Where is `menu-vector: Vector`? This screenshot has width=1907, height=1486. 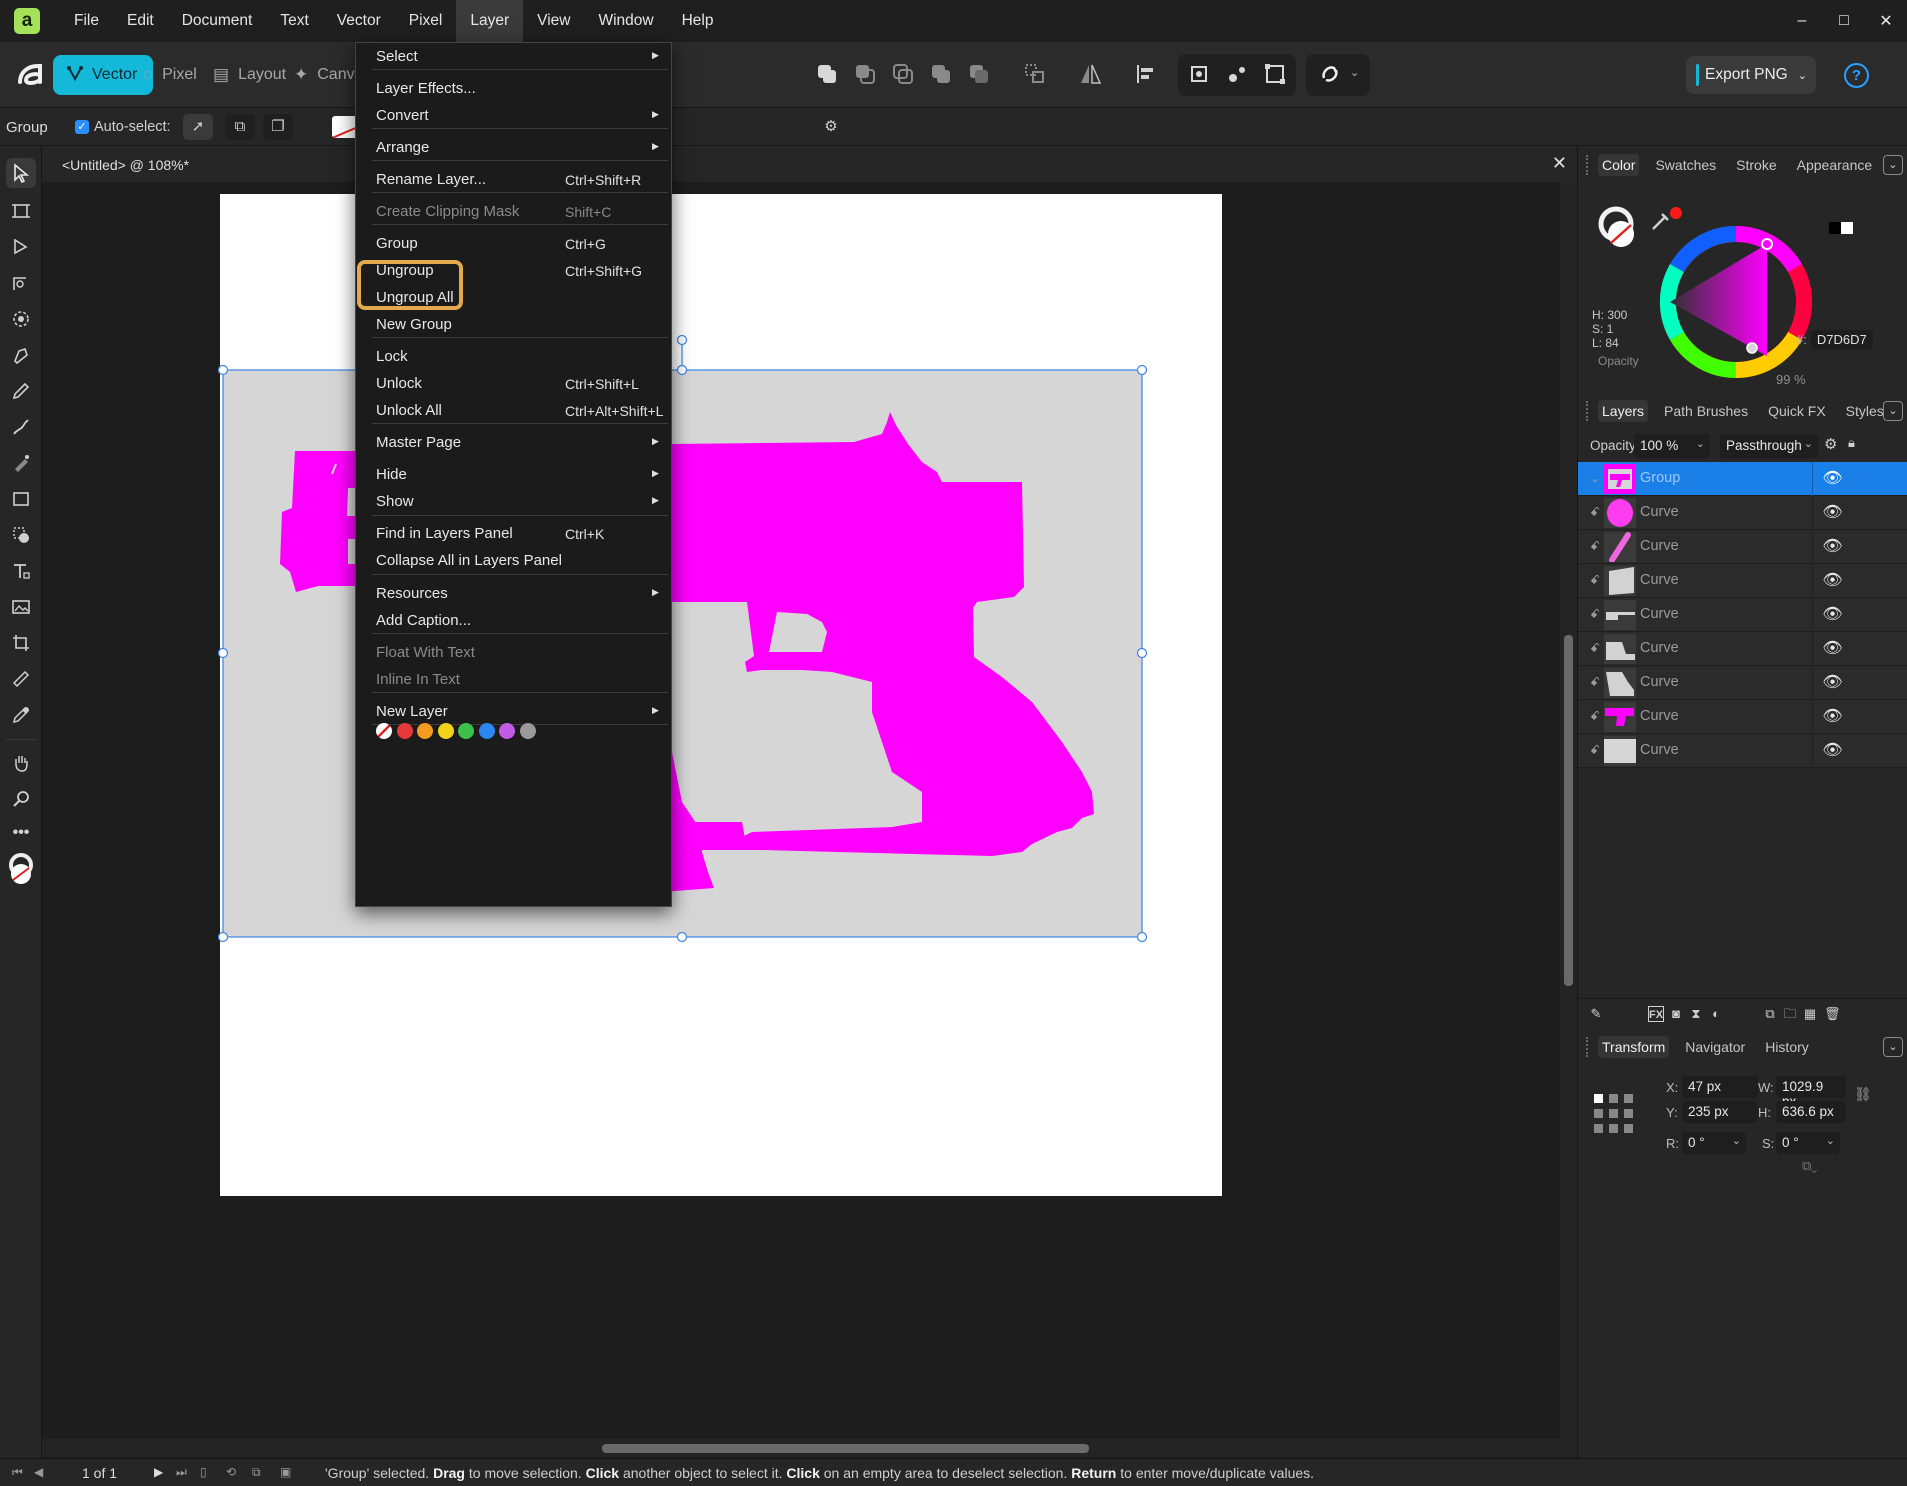
menu-vector: Vector is located at coordinates (359, 21).